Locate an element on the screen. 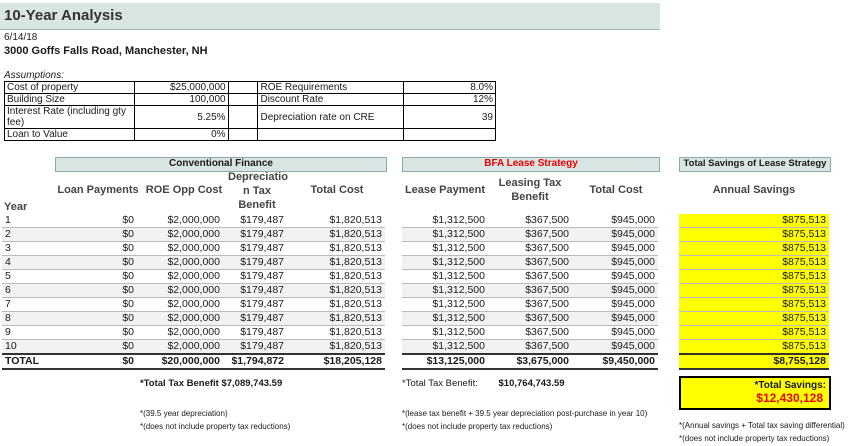  assumption-label: Cost of property is located at coordinates (69, 87).